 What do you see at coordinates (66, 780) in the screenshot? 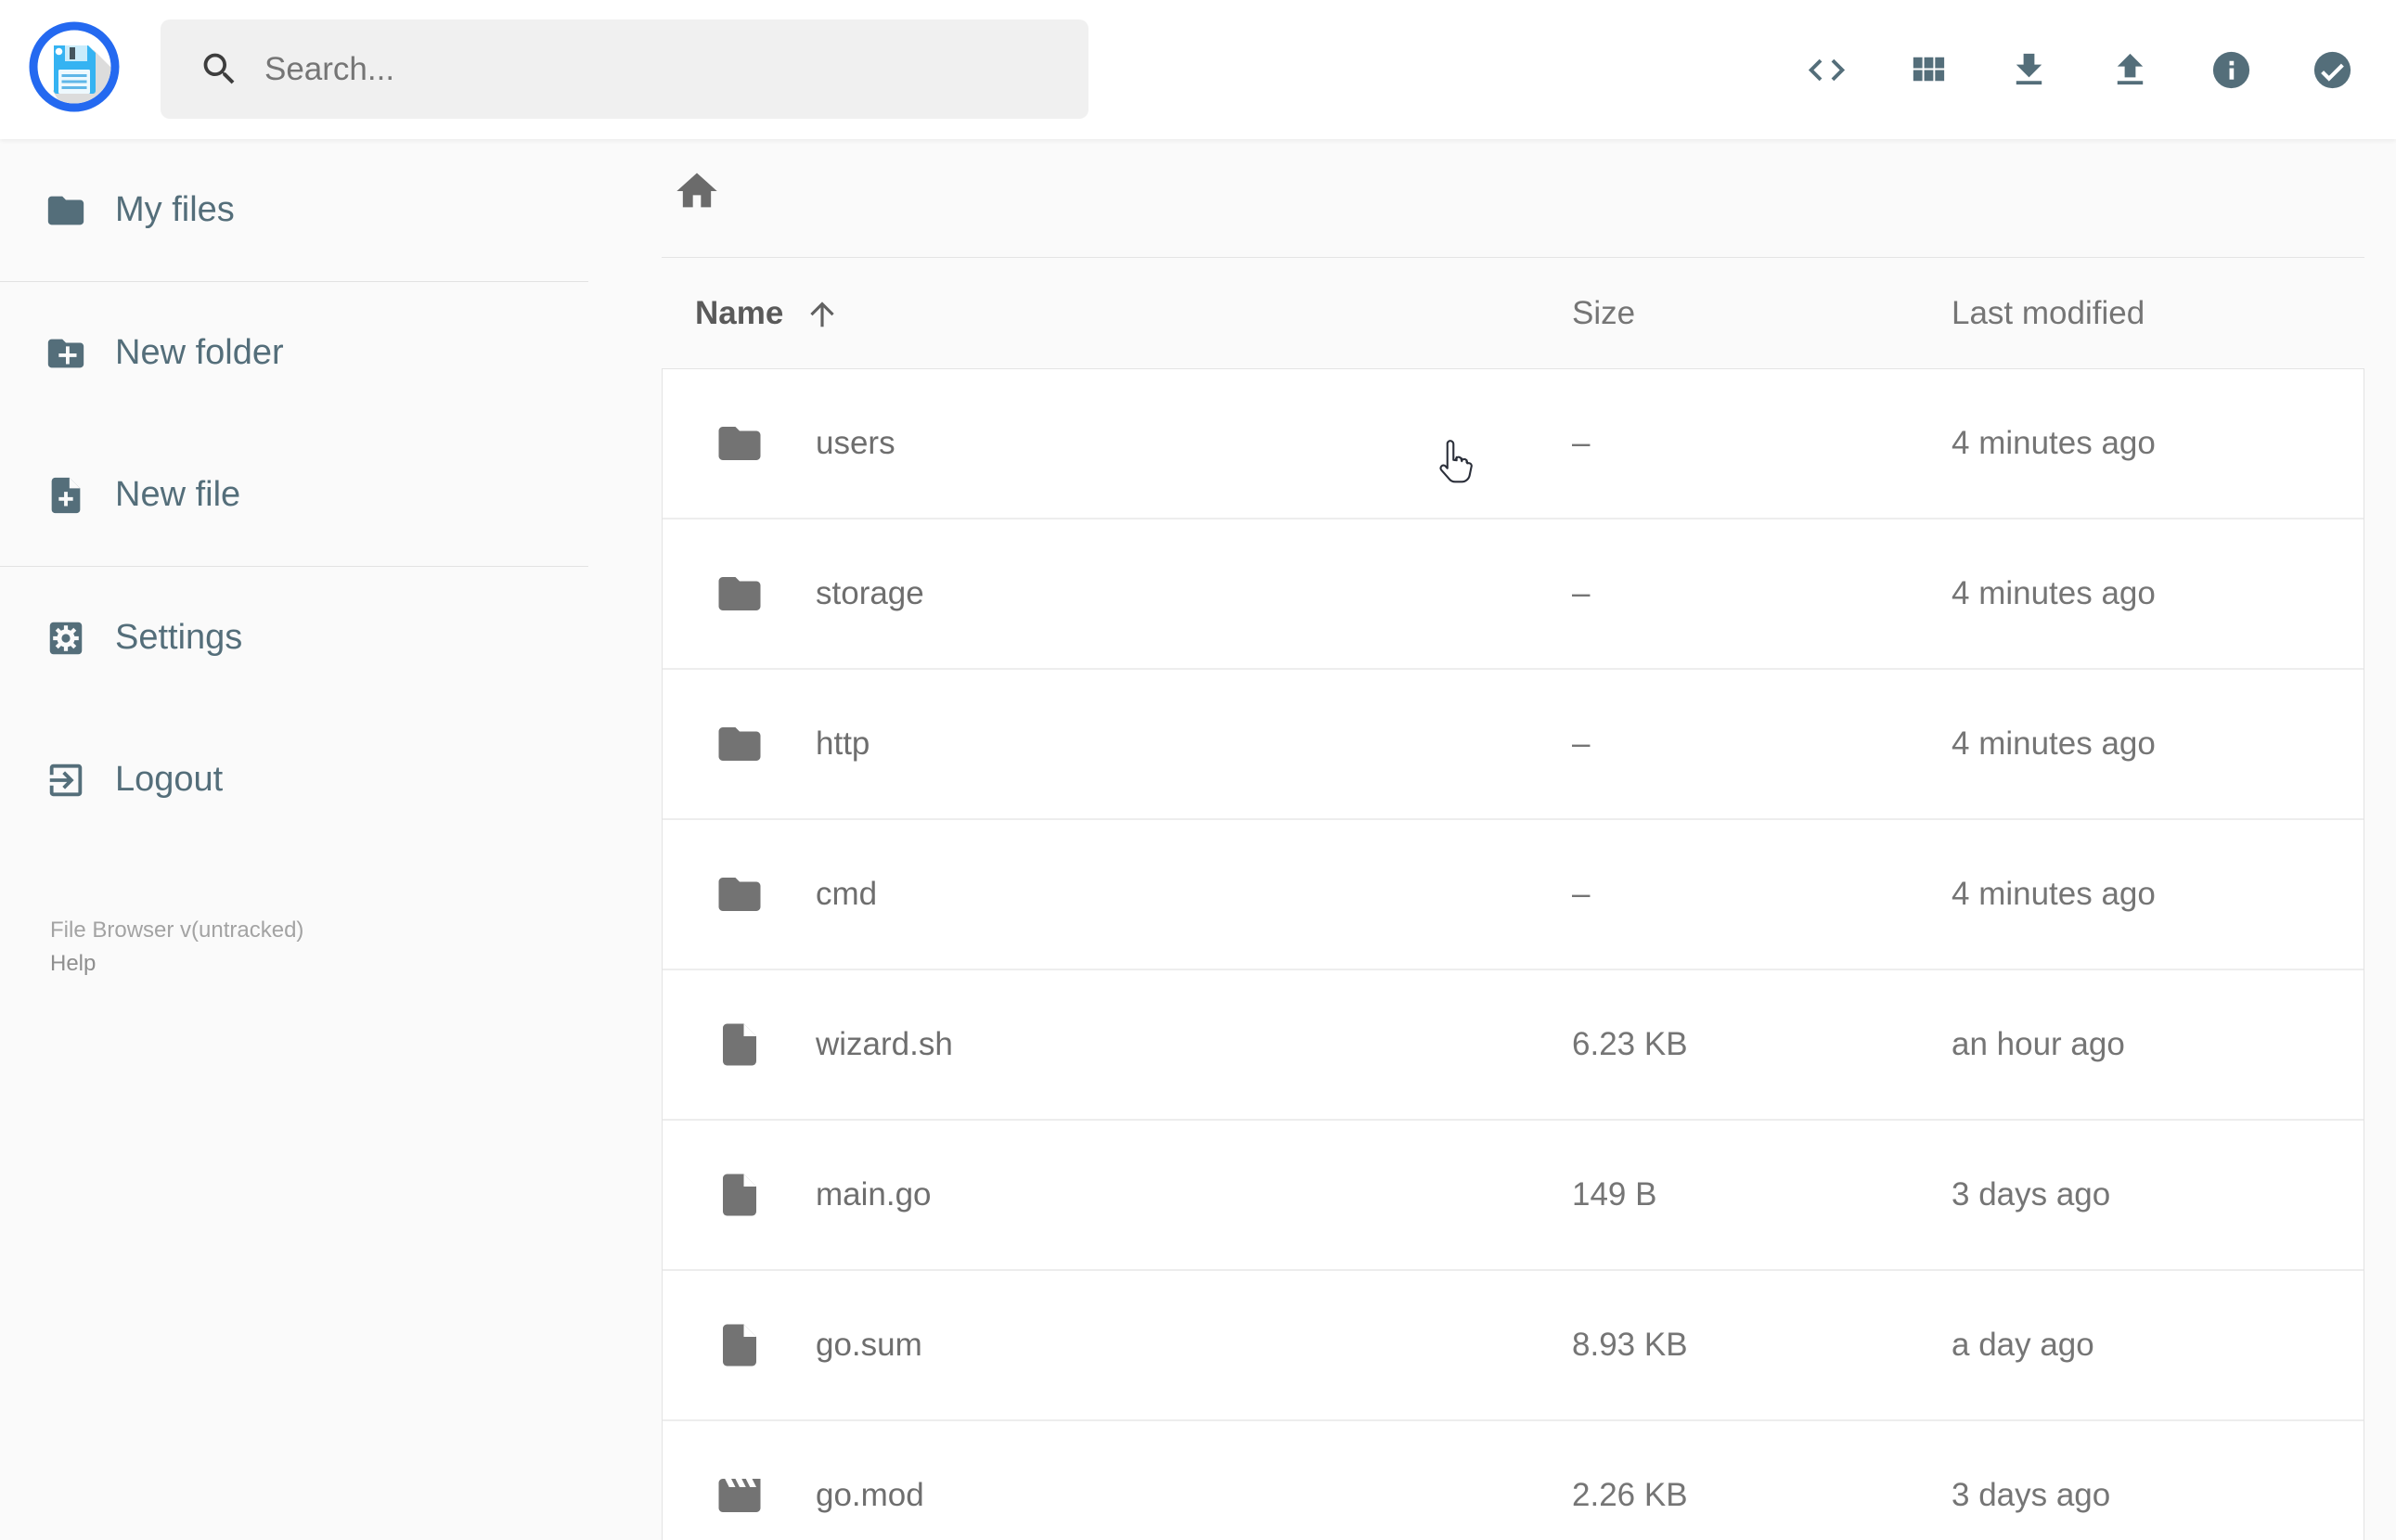
I see `logout-icon` at bounding box center [66, 780].